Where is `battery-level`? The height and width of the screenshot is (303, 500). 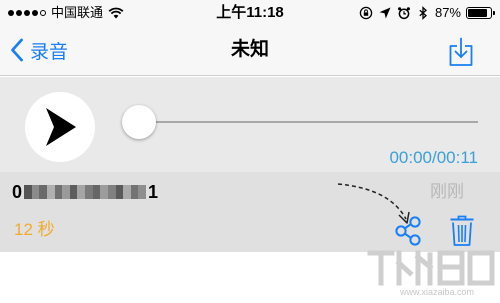 battery-level is located at coordinates (478, 13).